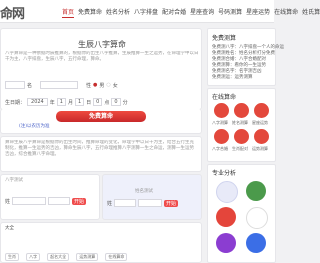 The image size is (320, 263). Describe the element at coordinates (286, 12) in the screenshot. I see `nav-item-online: 在线算命` at that location.